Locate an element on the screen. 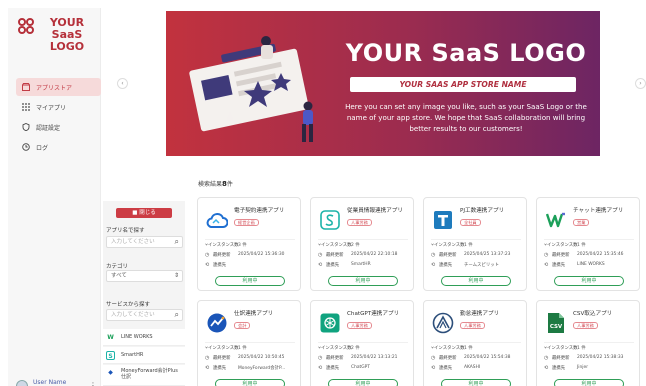  service-item-label: MoneyForward会計Plus仕訳 is located at coordinates (149, 374).